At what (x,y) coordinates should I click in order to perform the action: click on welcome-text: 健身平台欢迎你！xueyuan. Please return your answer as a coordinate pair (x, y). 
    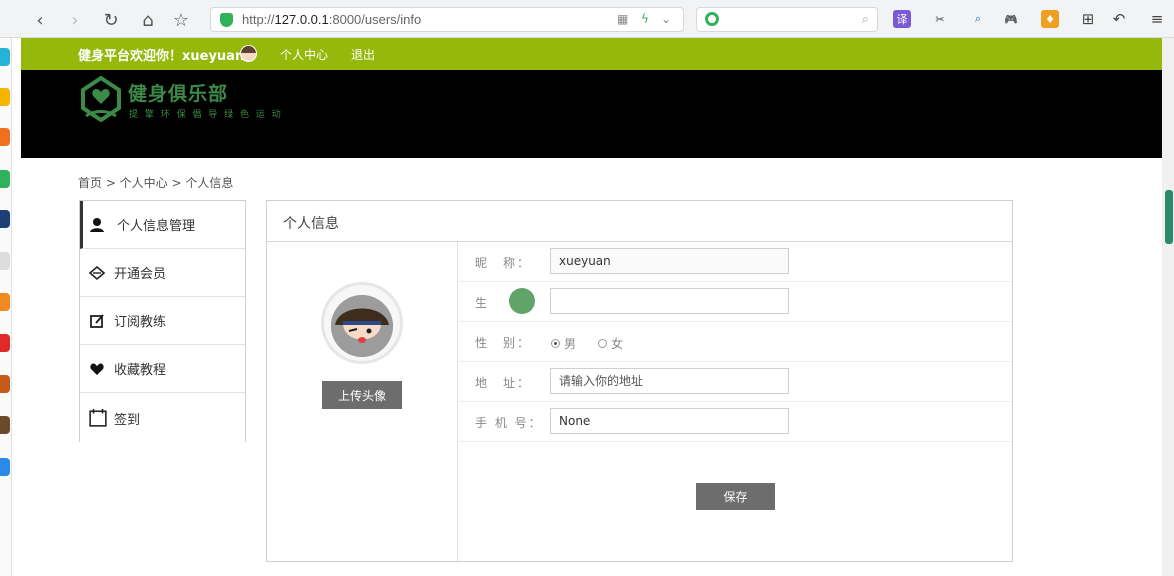
    Looking at the image, I should click on (161, 56).